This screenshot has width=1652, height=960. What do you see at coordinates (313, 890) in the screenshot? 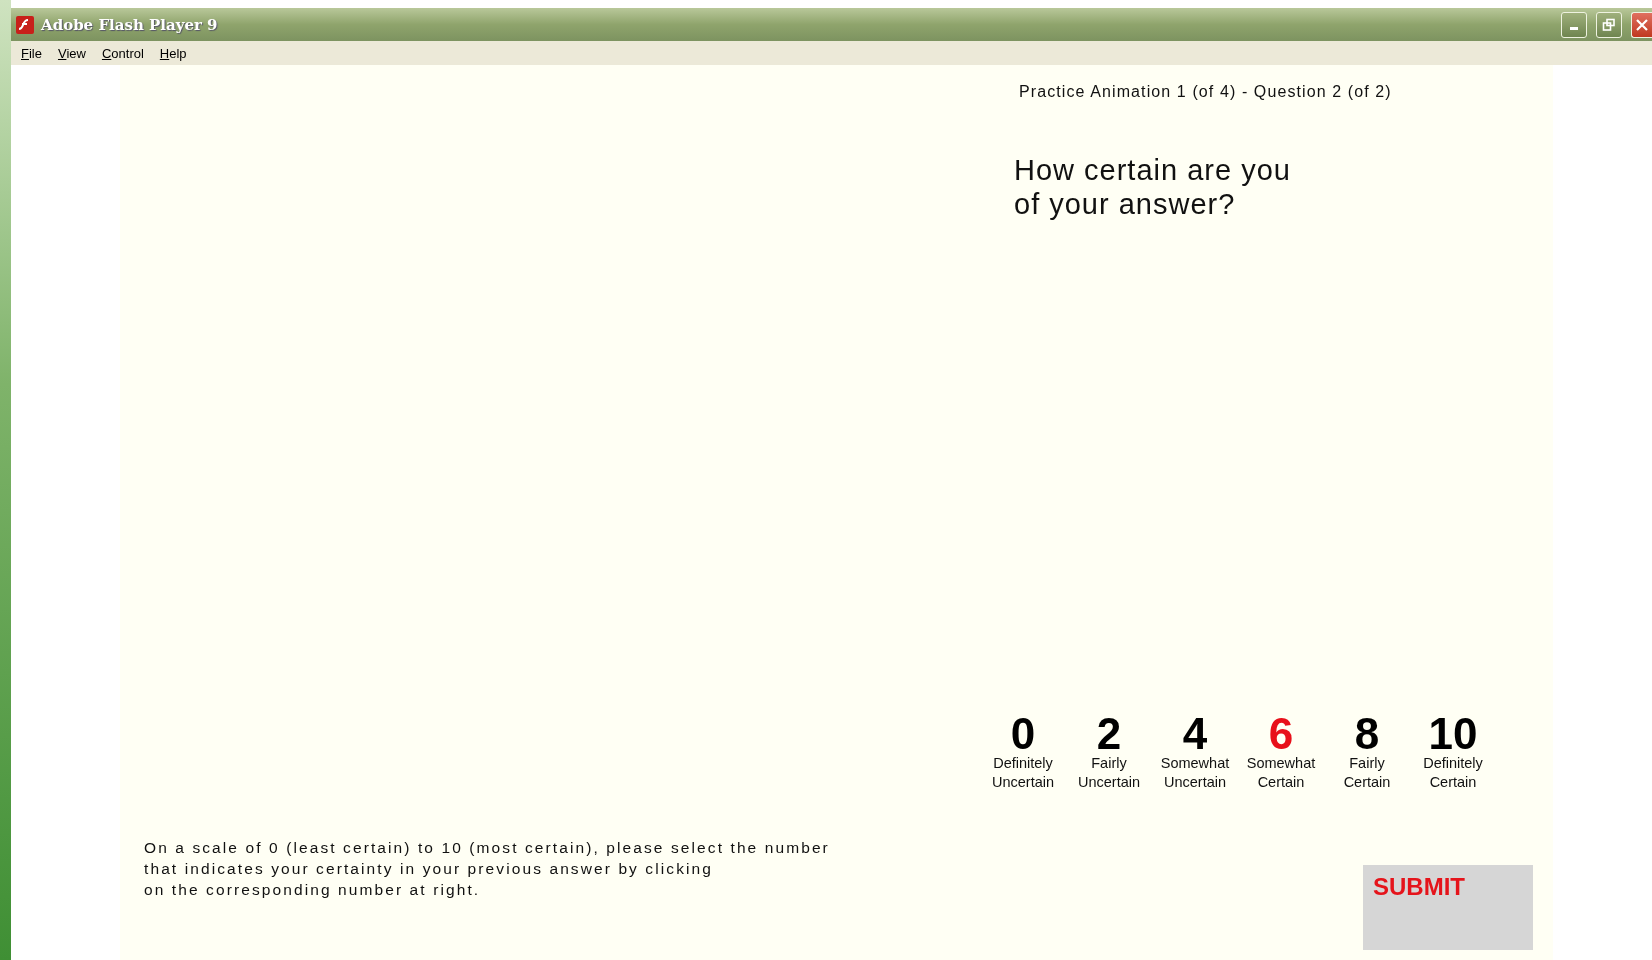
I see `instruction-text: on the corresponding number at right.` at bounding box center [313, 890].